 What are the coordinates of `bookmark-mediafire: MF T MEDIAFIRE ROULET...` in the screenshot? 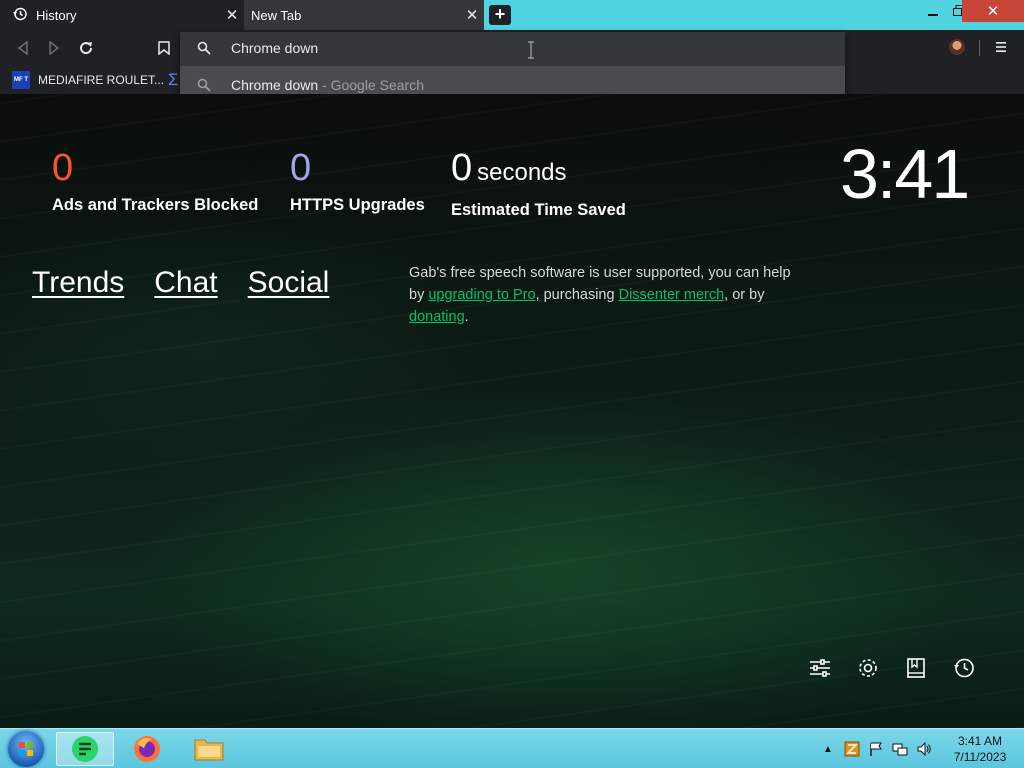 It's located at (88, 80).